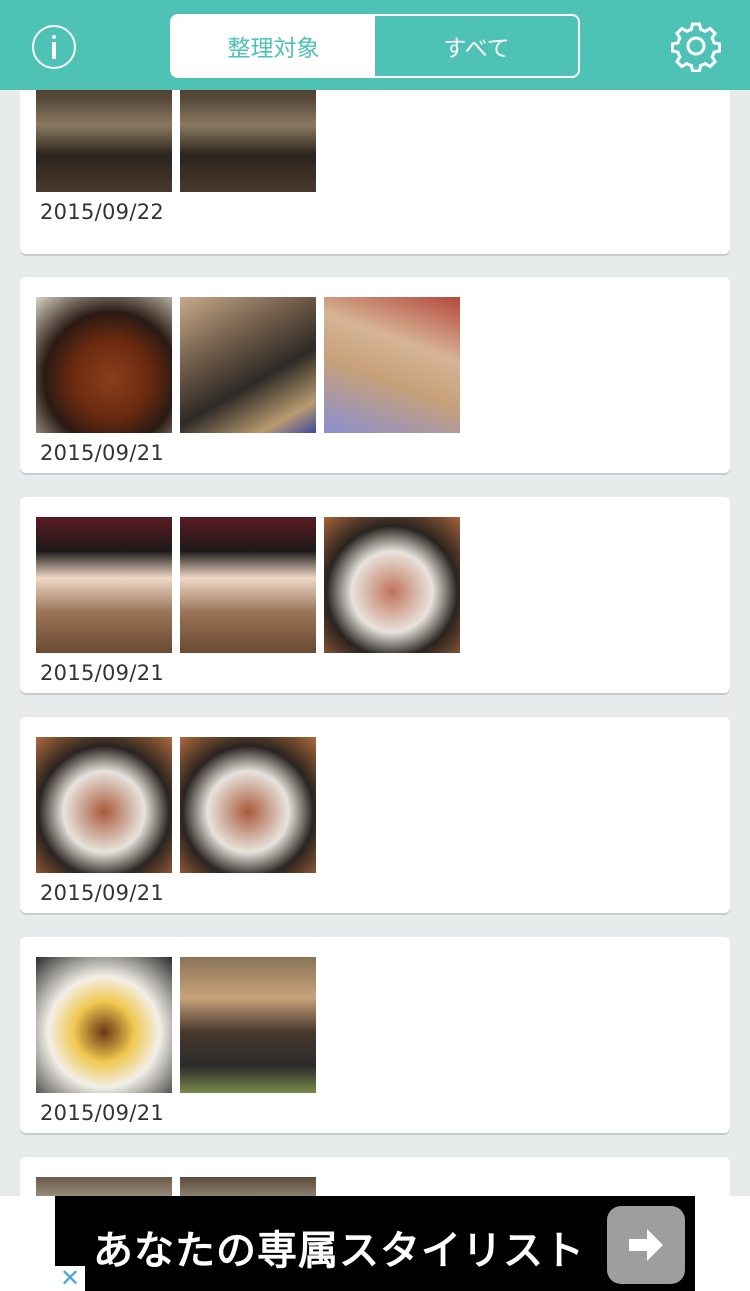 Image resolution: width=750 pixels, height=1291 pixels. What do you see at coordinates (375, 172) in the screenshot?
I see `photo-group-card: 2015/09/22` at bounding box center [375, 172].